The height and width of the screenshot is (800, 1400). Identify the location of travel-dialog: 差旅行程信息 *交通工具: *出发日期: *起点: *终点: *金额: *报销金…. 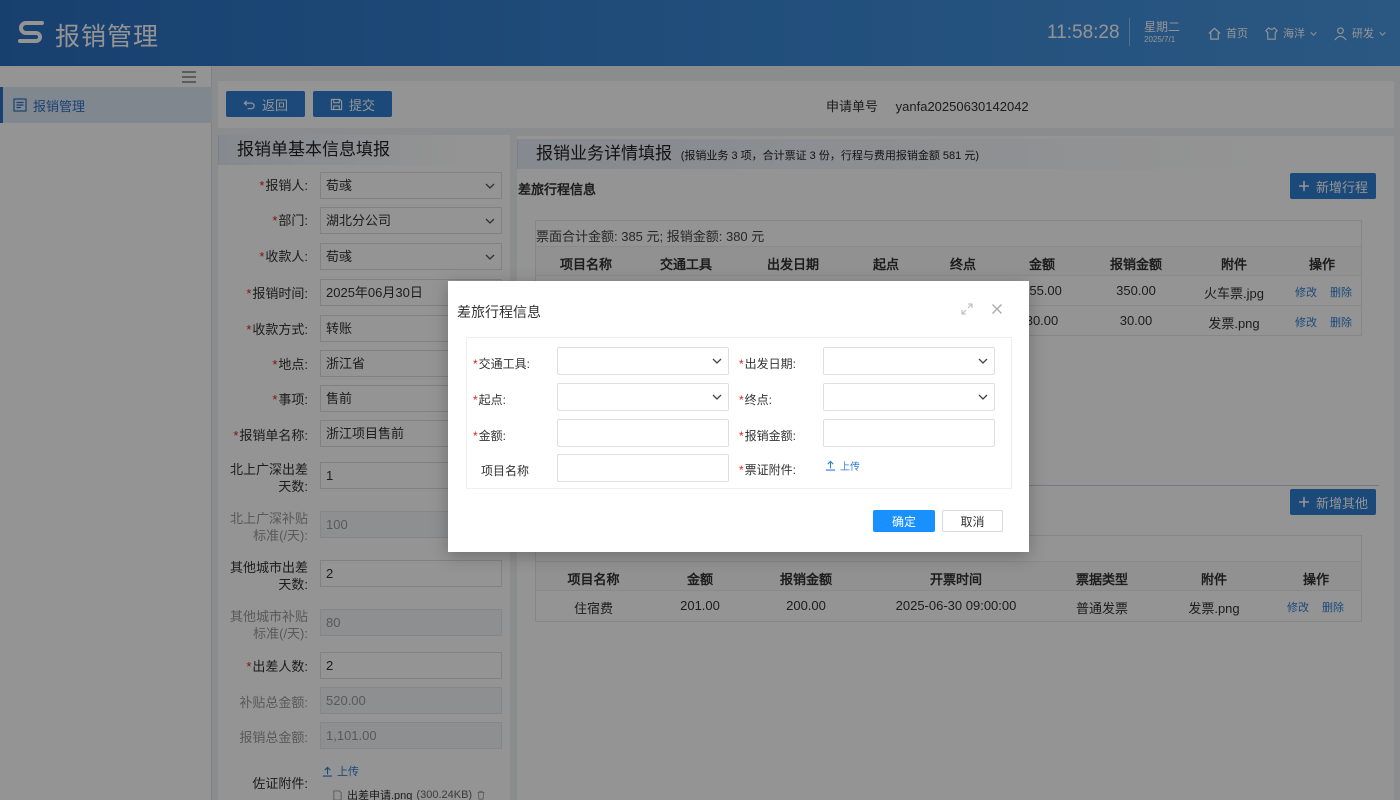
(738, 416).